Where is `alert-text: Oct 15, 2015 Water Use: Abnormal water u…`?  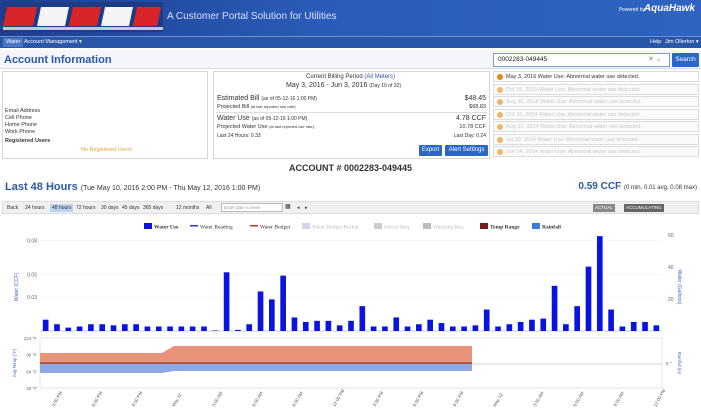 alert-text: Oct 15, 2015 Water Use: Abnormal water u… is located at coordinates (573, 89).